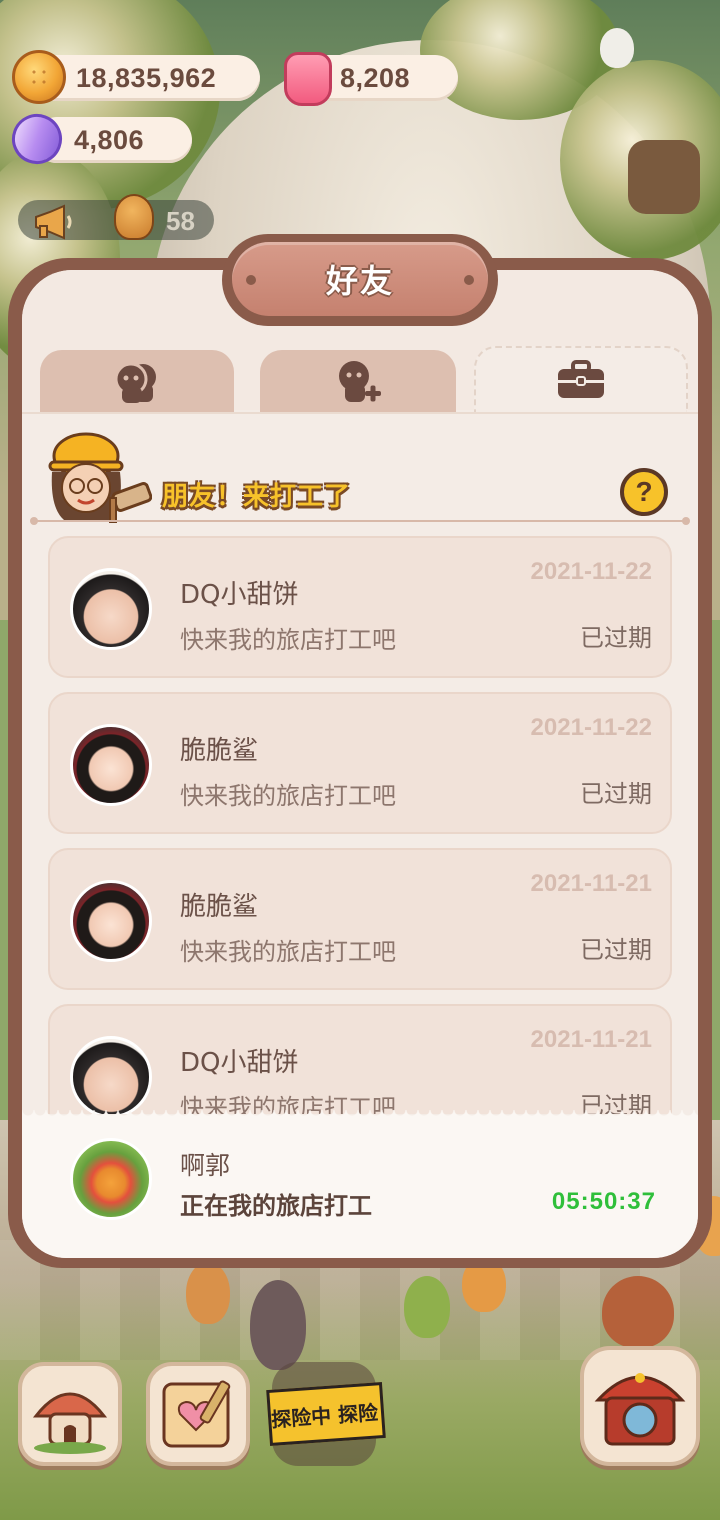 The width and height of the screenshot is (720, 1520). I want to click on list-item: 脆脆鲨 快来我的旅店打工吧 2021-11-21 已过期, so click(360, 919).